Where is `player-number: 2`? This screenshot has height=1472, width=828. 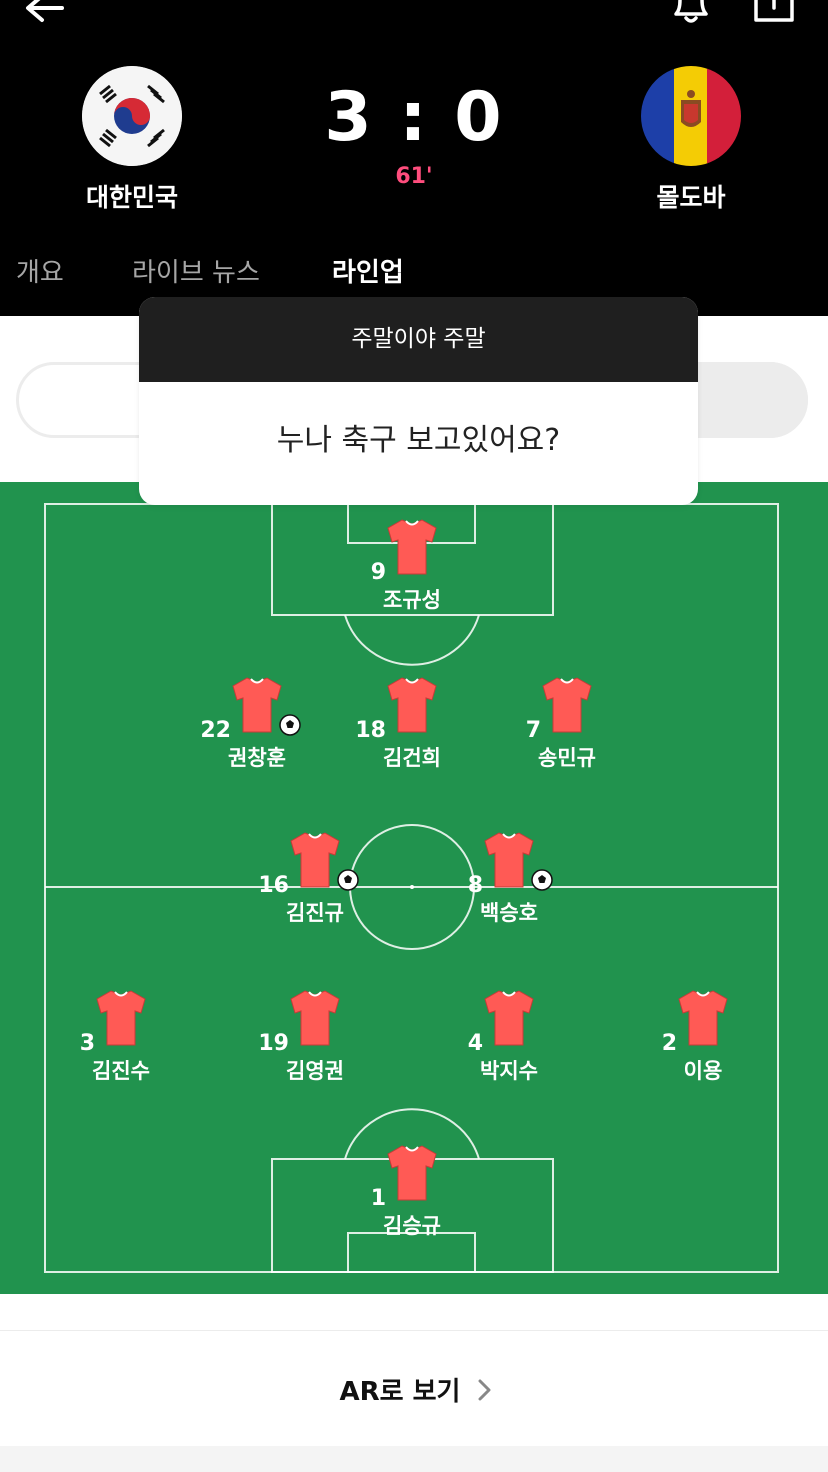
player-number: 2 is located at coordinates (669, 1043).